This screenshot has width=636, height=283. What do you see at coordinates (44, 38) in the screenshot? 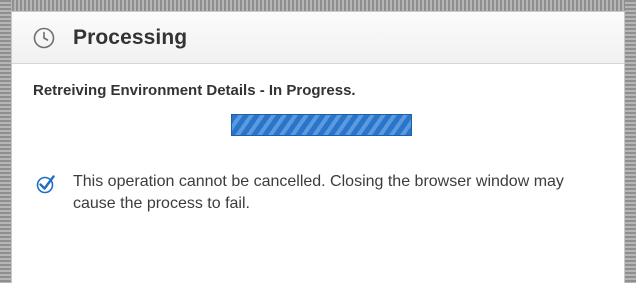
I see `clock-icon` at bounding box center [44, 38].